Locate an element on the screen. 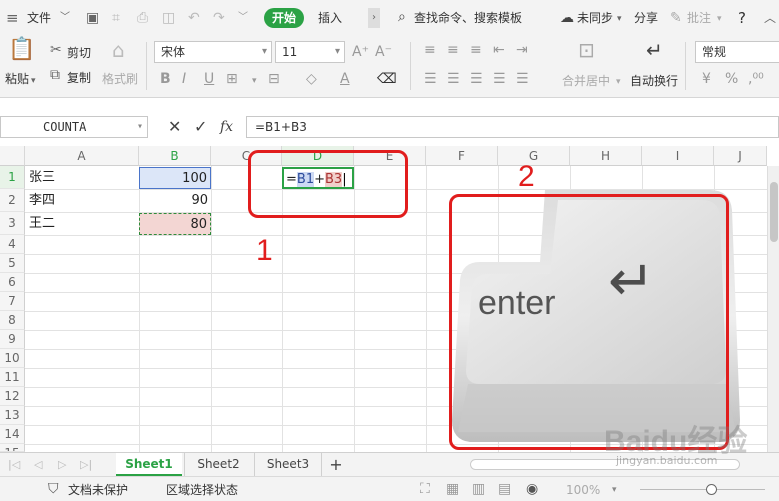  scissors-icon: ✂ is located at coordinates (56, 50).